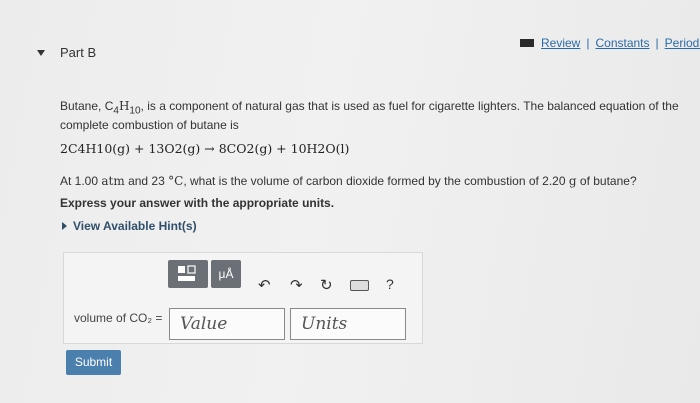 The width and height of the screenshot is (700, 403). I want to click on formula-element: H, so click(124, 106).